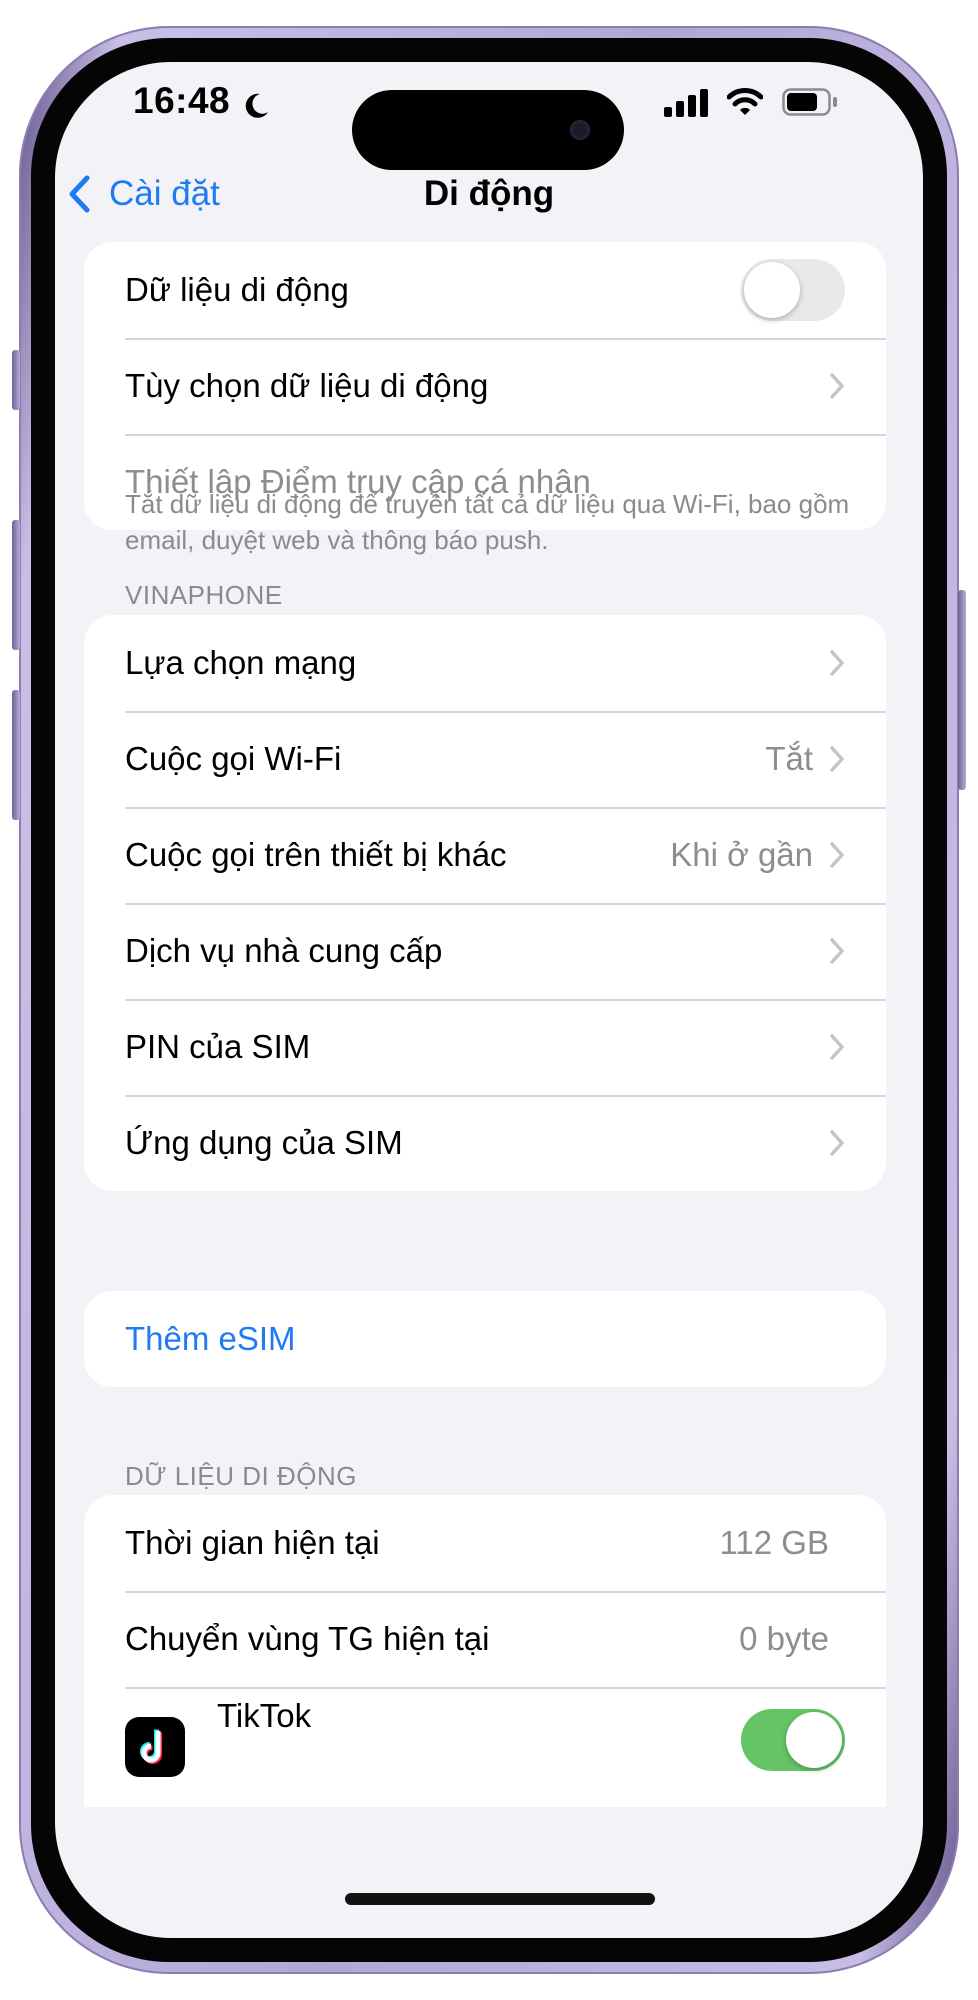  I want to click on camera-icon, so click(580, 130).